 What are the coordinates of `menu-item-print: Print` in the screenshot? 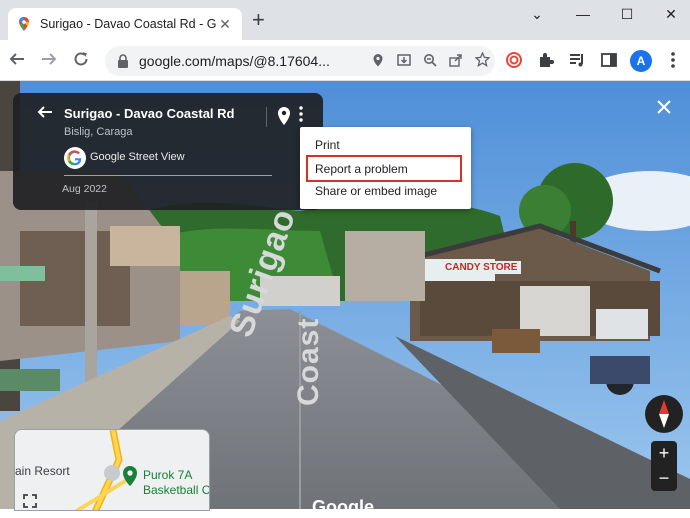 It's located at (327, 145).